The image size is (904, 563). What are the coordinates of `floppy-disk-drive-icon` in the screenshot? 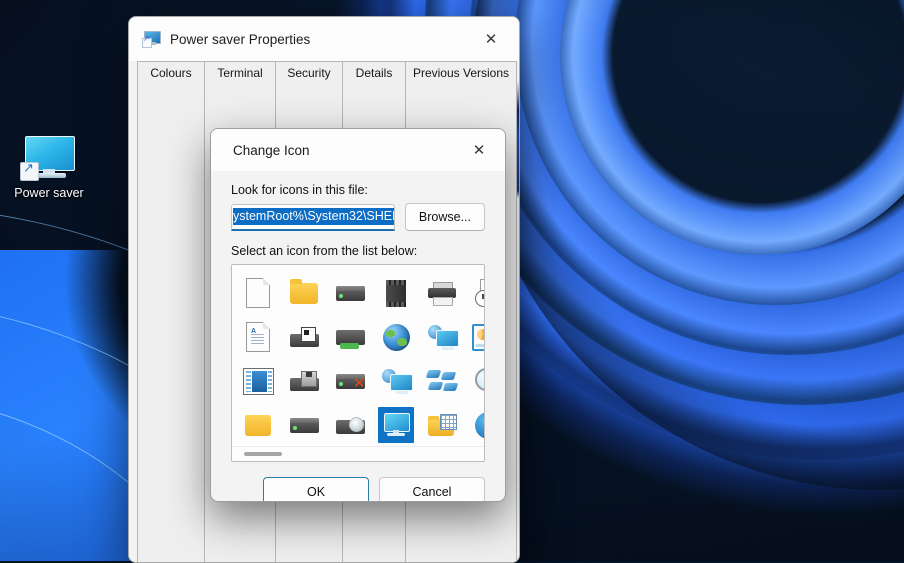 It's located at (304, 381).